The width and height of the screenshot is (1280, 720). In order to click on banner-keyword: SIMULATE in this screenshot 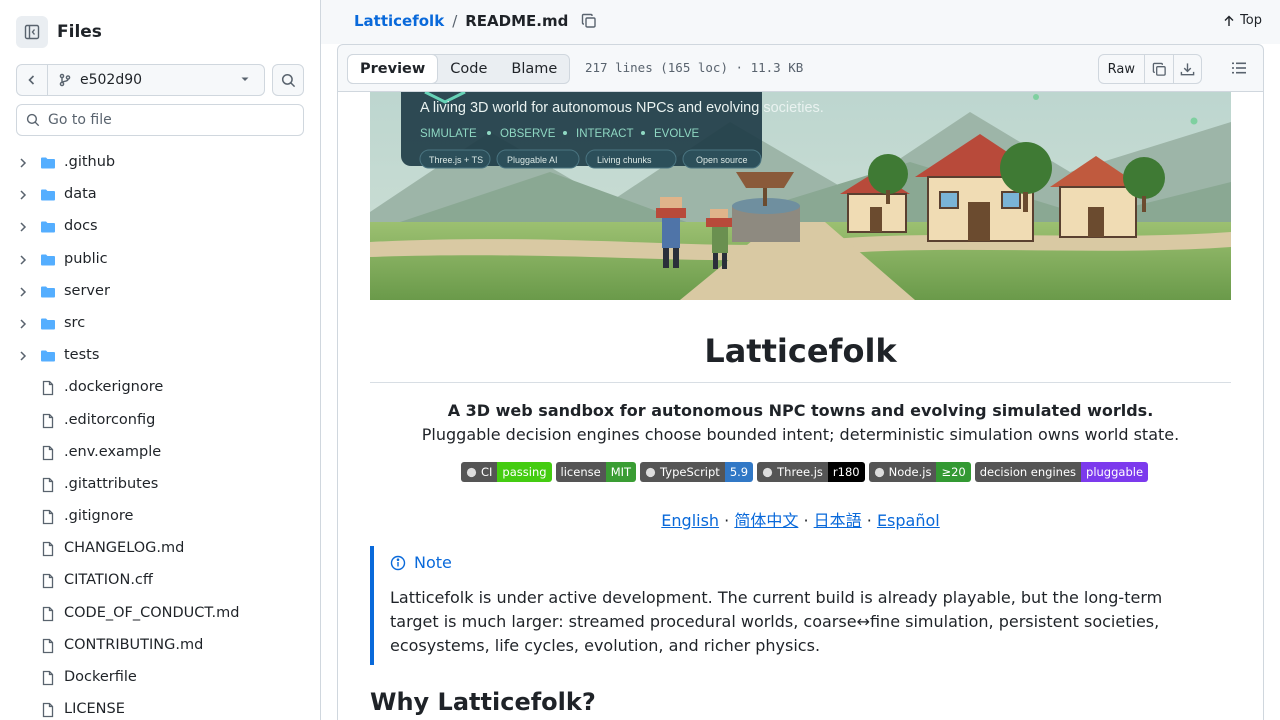, I will do `click(448, 134)`.